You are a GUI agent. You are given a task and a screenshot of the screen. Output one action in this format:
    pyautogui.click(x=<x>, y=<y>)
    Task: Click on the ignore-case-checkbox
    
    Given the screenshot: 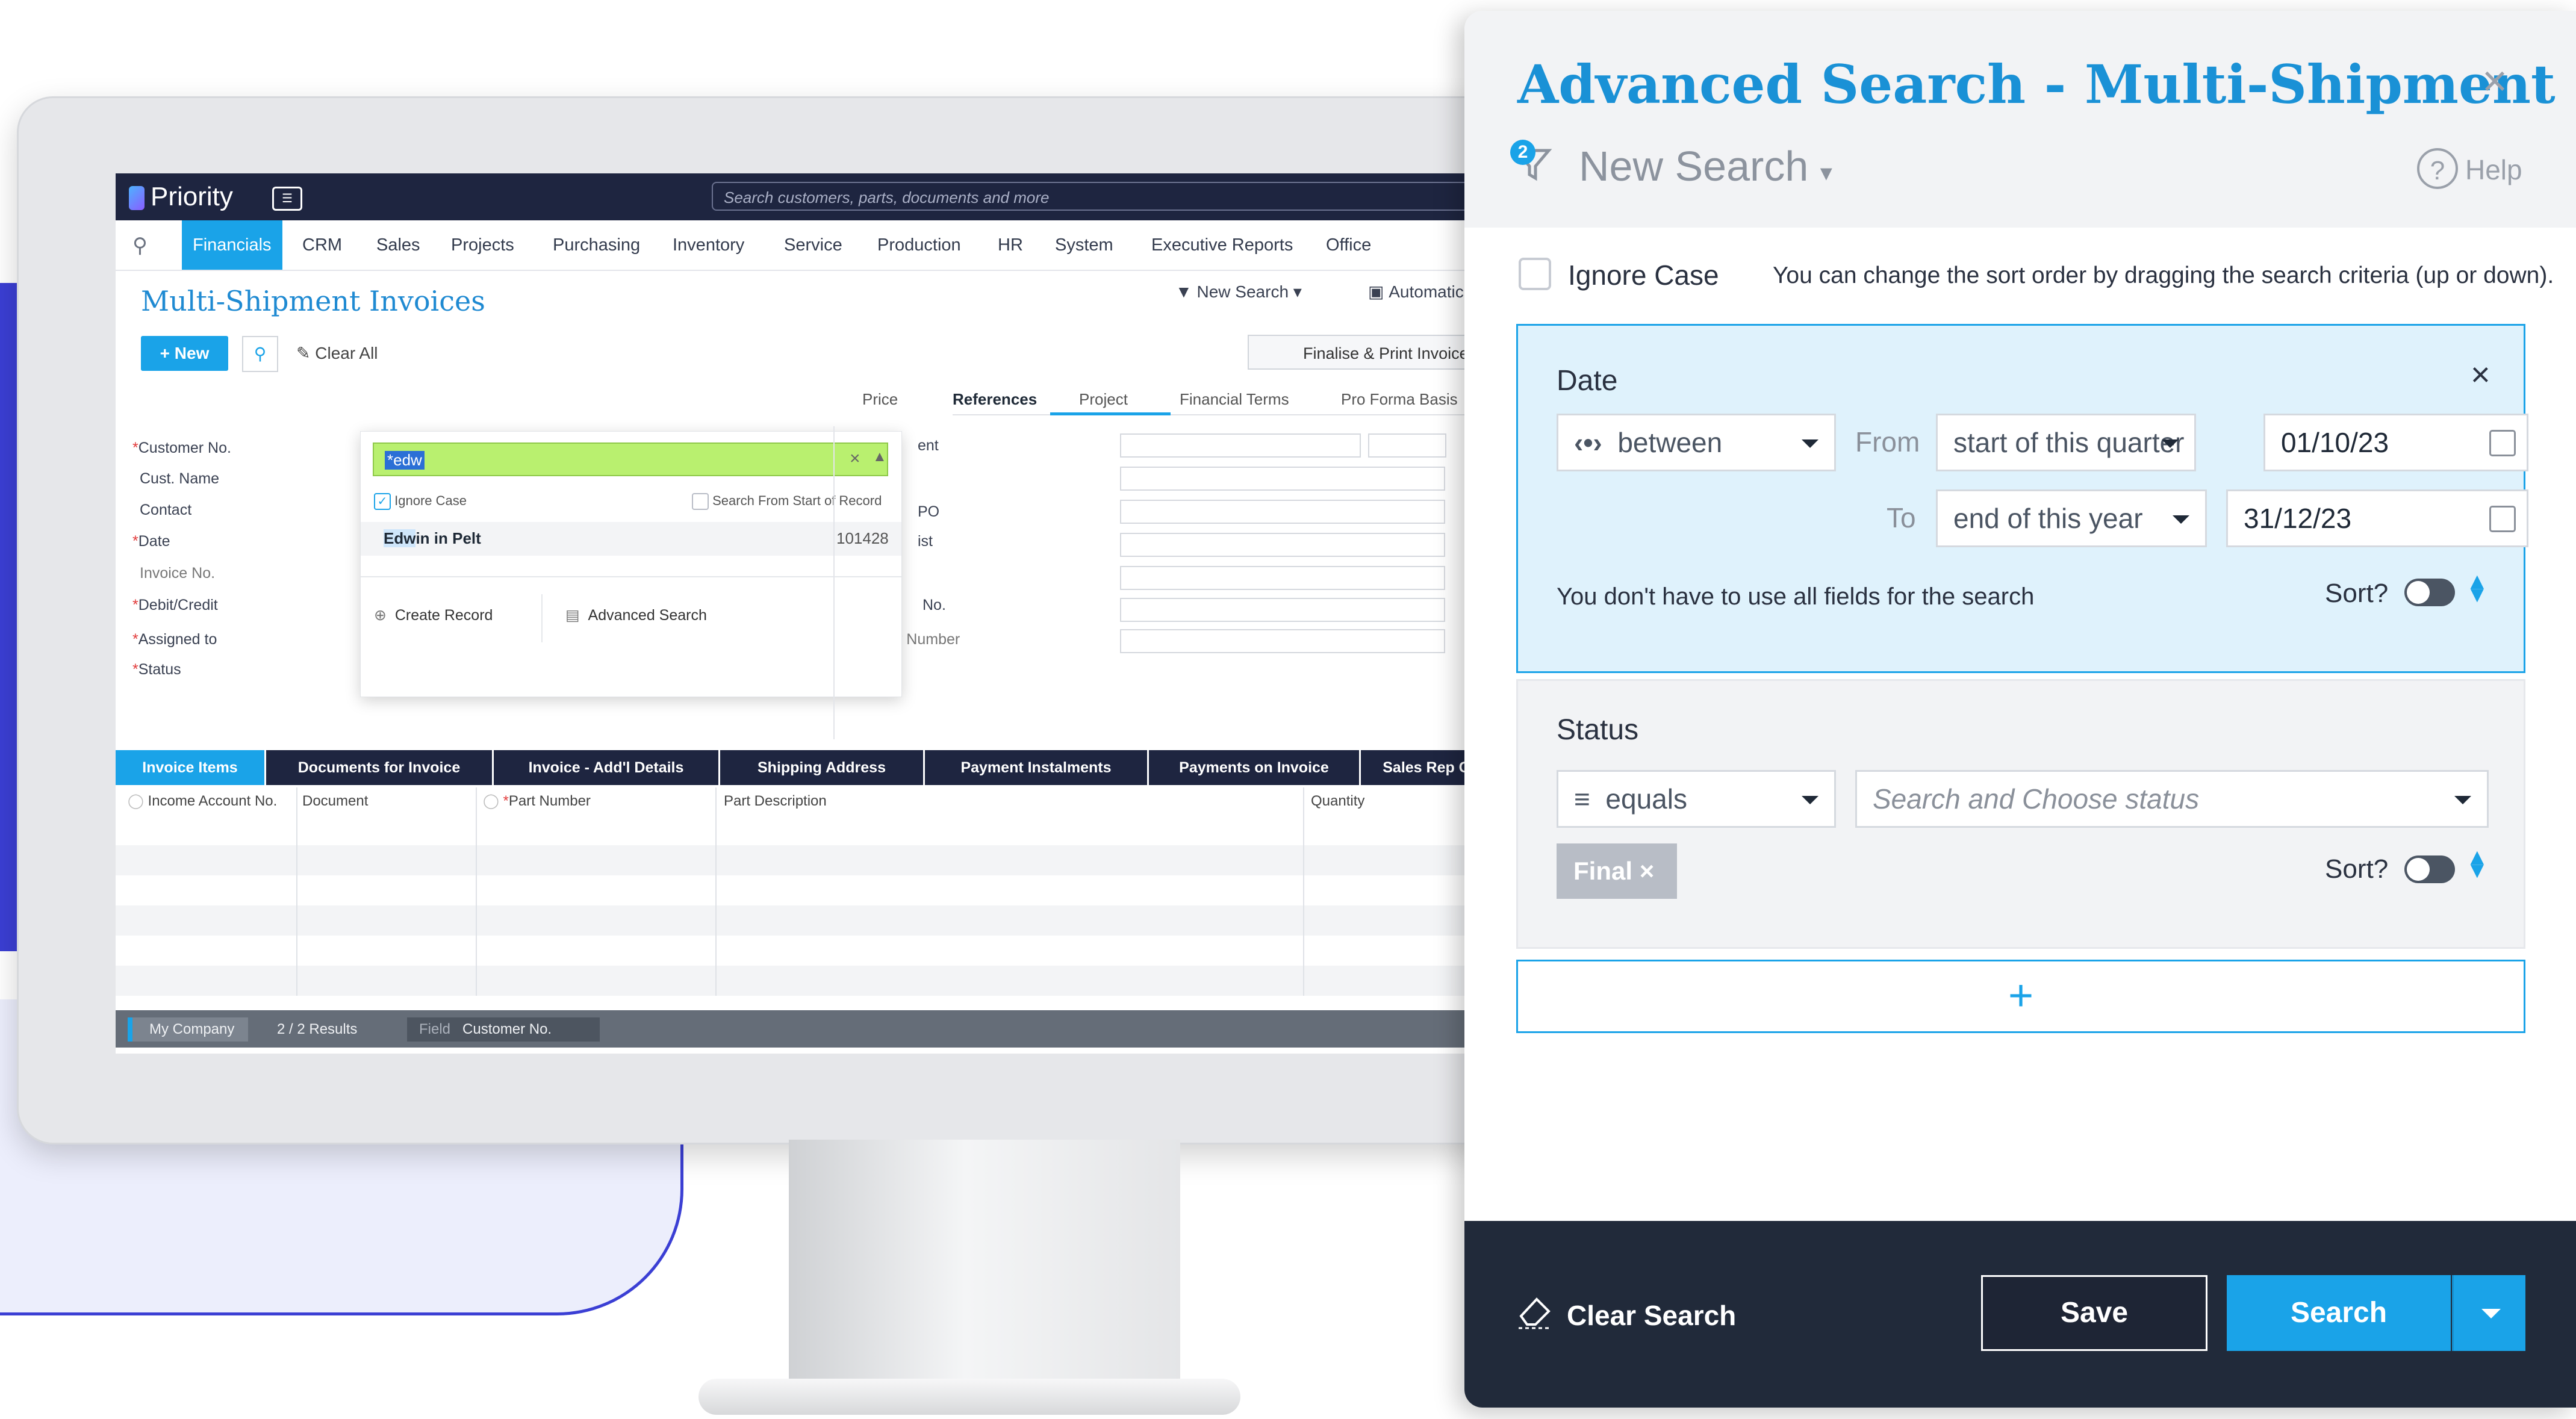 What is the action you would take?
    pyautogui.click(x=1535, y=274)
    